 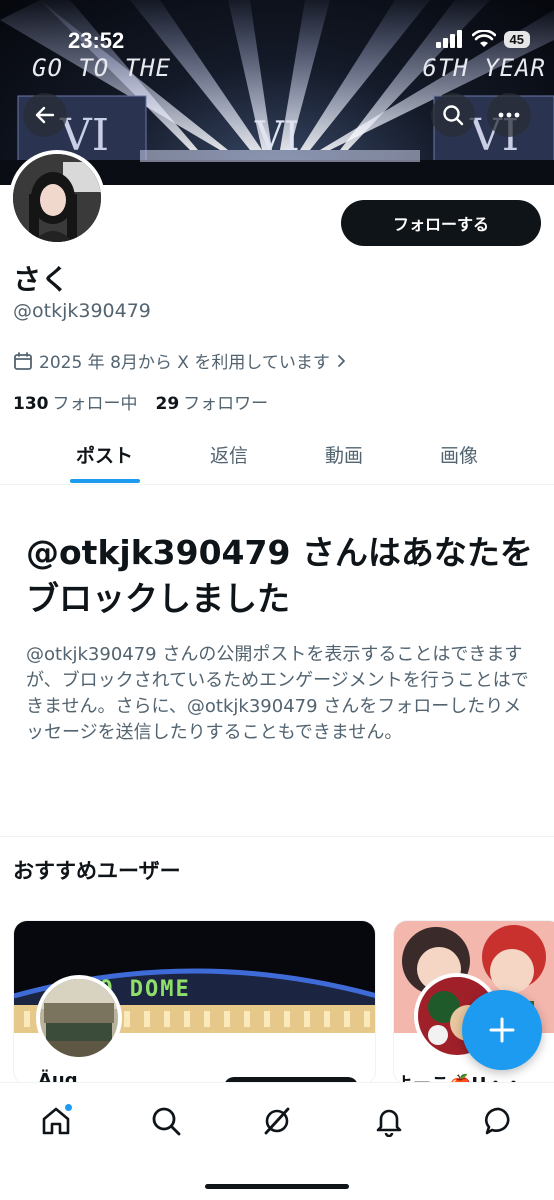 I want to click on bottom-navigation, so click(x=277, y=1141).